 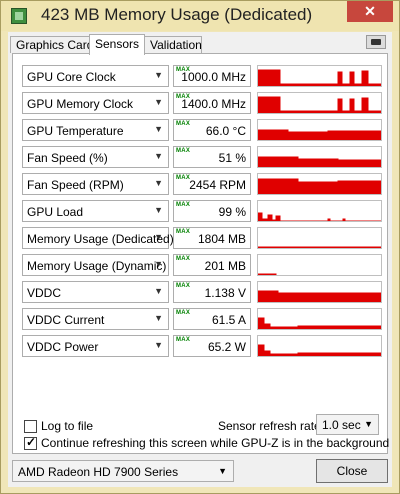 What do you see at coordinates (217, 185) in the screenshot?
I see `sensor-value: 2454 RPM` at bounding box center [217, 185].